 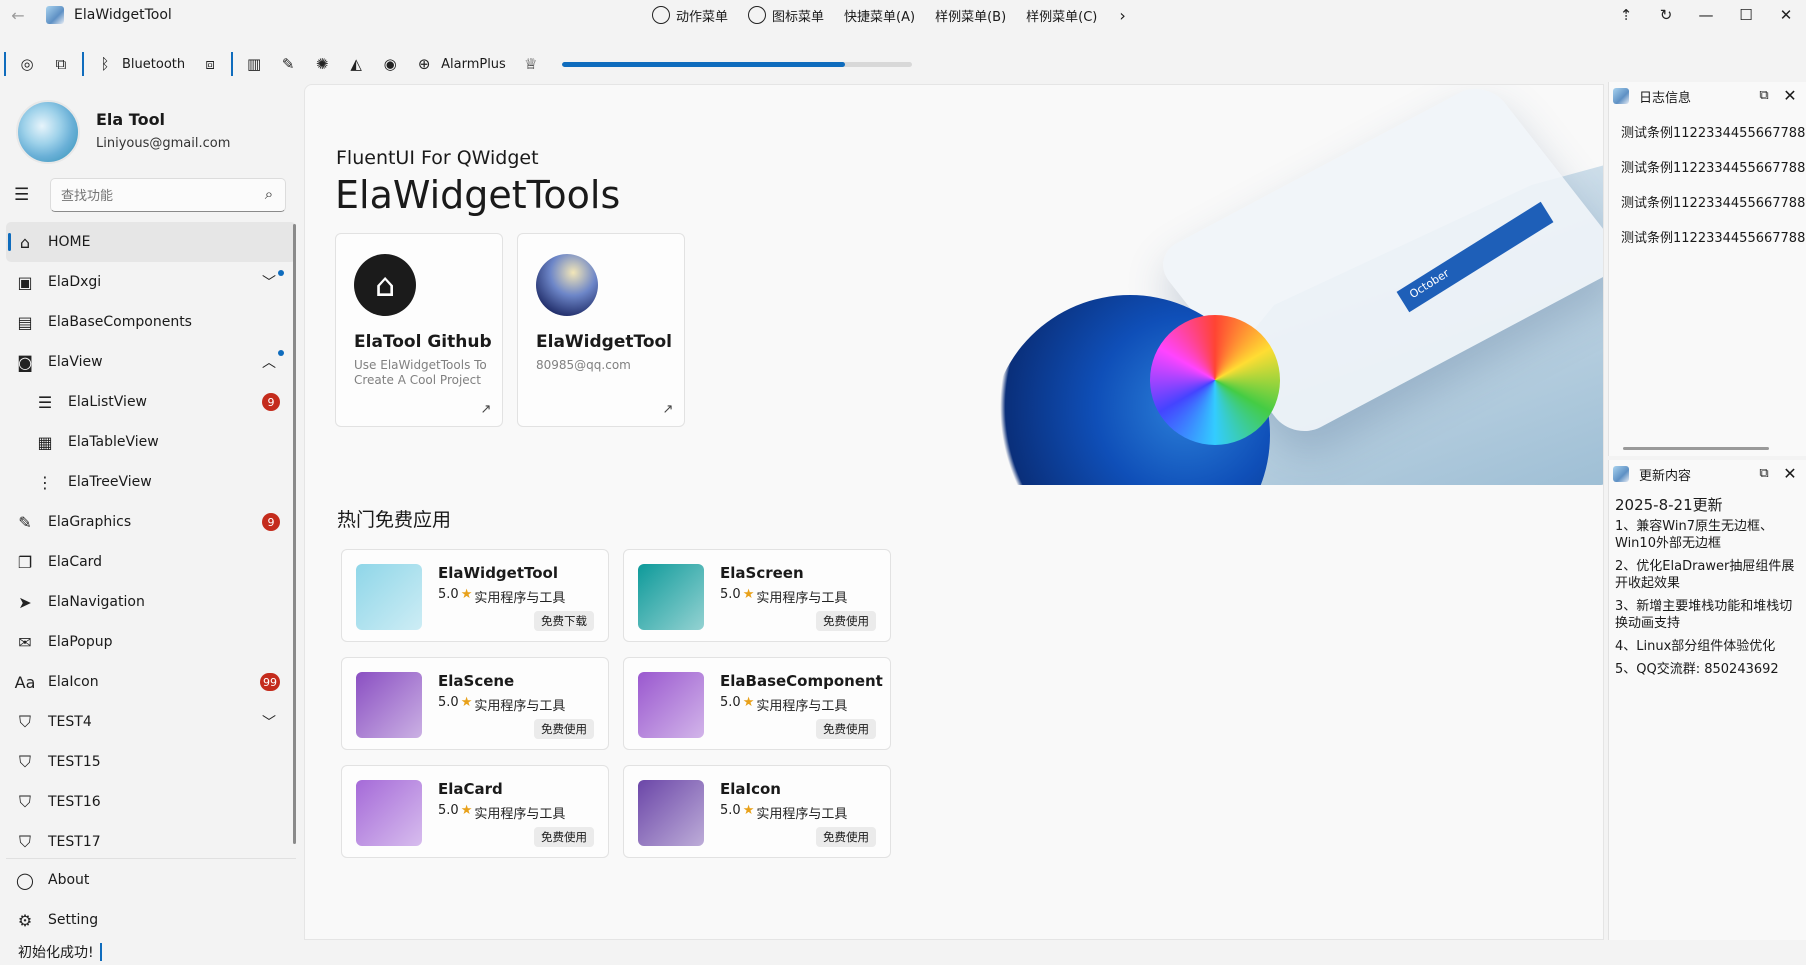 I want to click on chevron-up-icon: ︿, so click(x=269, y=361).